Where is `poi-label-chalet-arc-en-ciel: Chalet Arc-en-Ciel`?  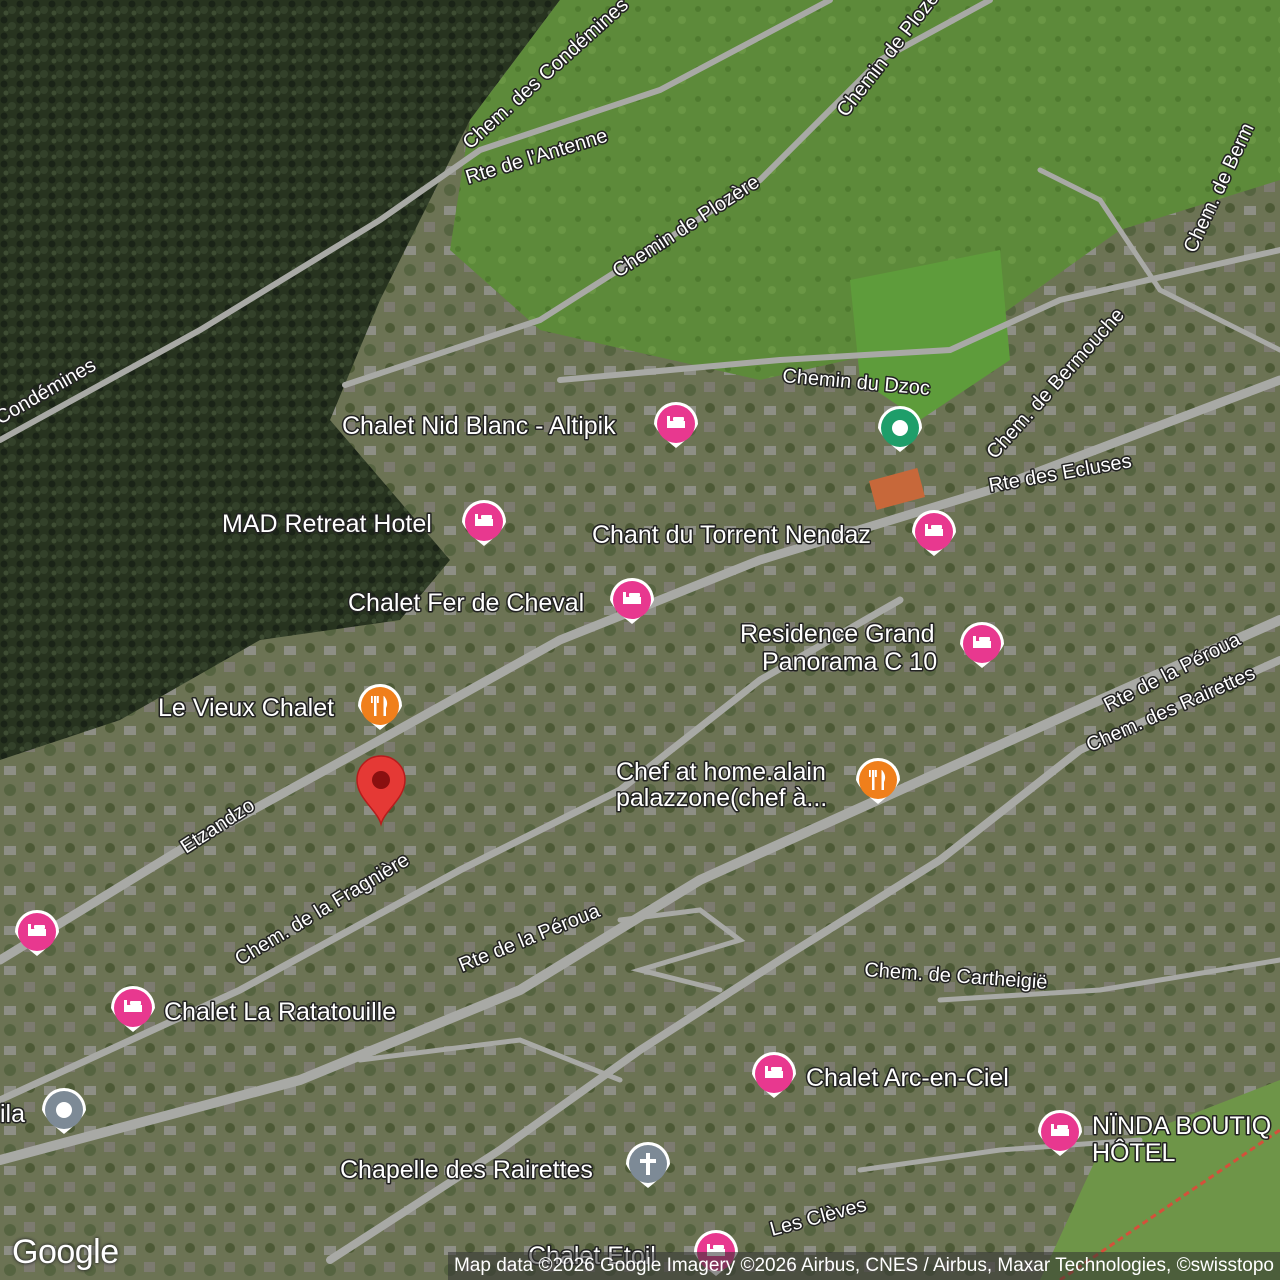
poi-label-chalet-arc-en-ciel: Chalet Arc-en-Ciel is located at coordinates (908, 1078).